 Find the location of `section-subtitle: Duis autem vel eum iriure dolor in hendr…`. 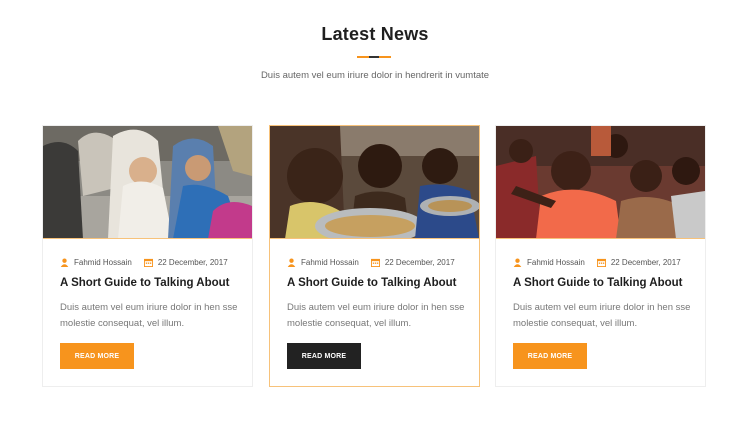

section-subtitle: Duis autem vel eum iriure dolor in hendr… is located at coordinates (375, 75).